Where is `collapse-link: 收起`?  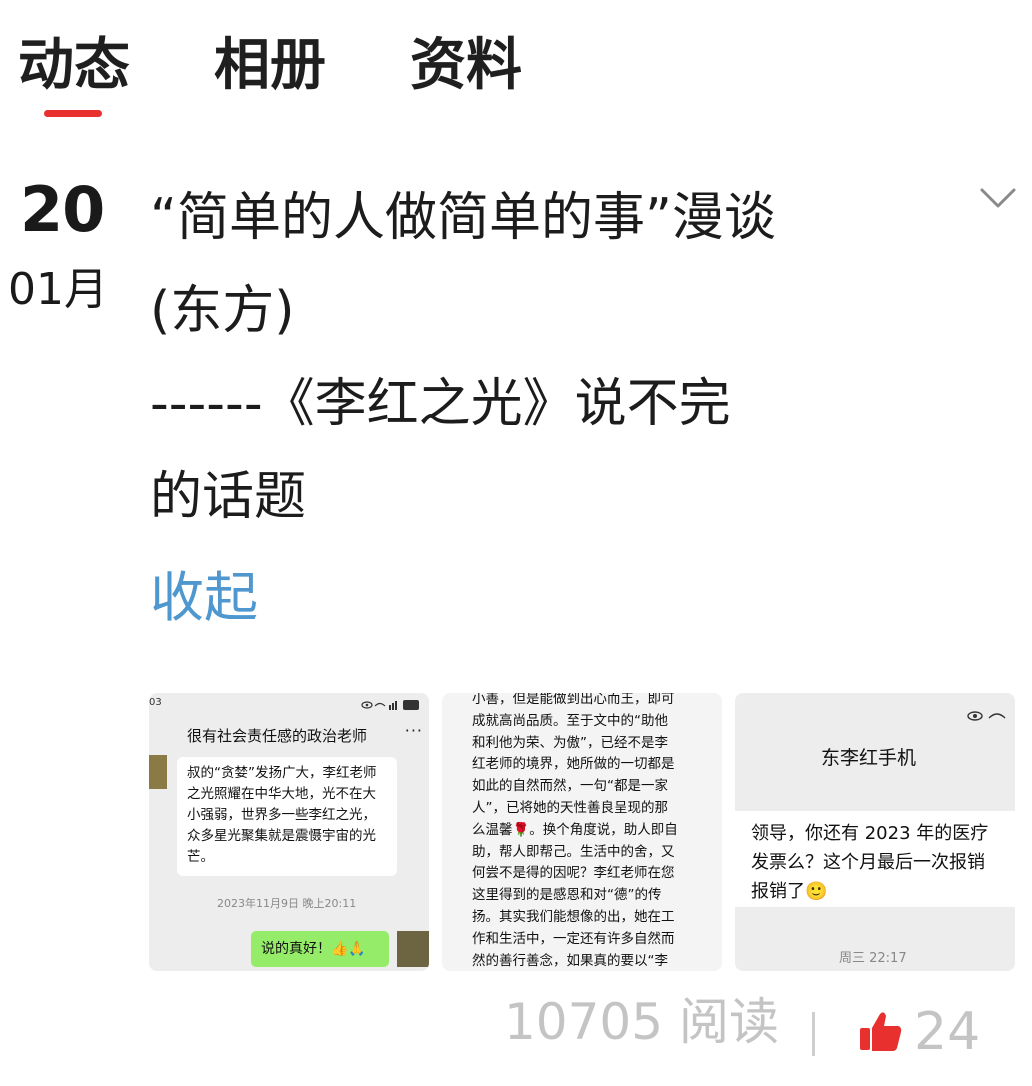 collapse-link: 收起 is located at coordinates (204, 598).